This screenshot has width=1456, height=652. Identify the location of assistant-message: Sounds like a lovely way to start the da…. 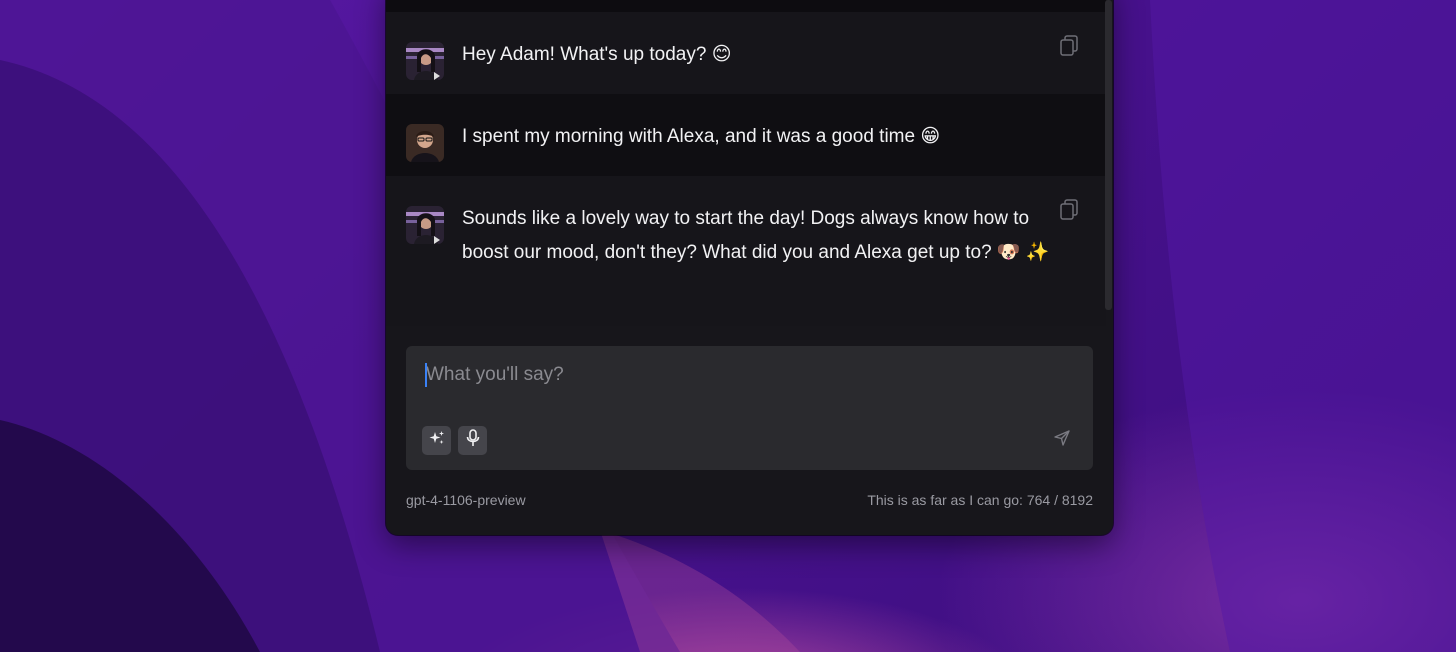
(746, 251).